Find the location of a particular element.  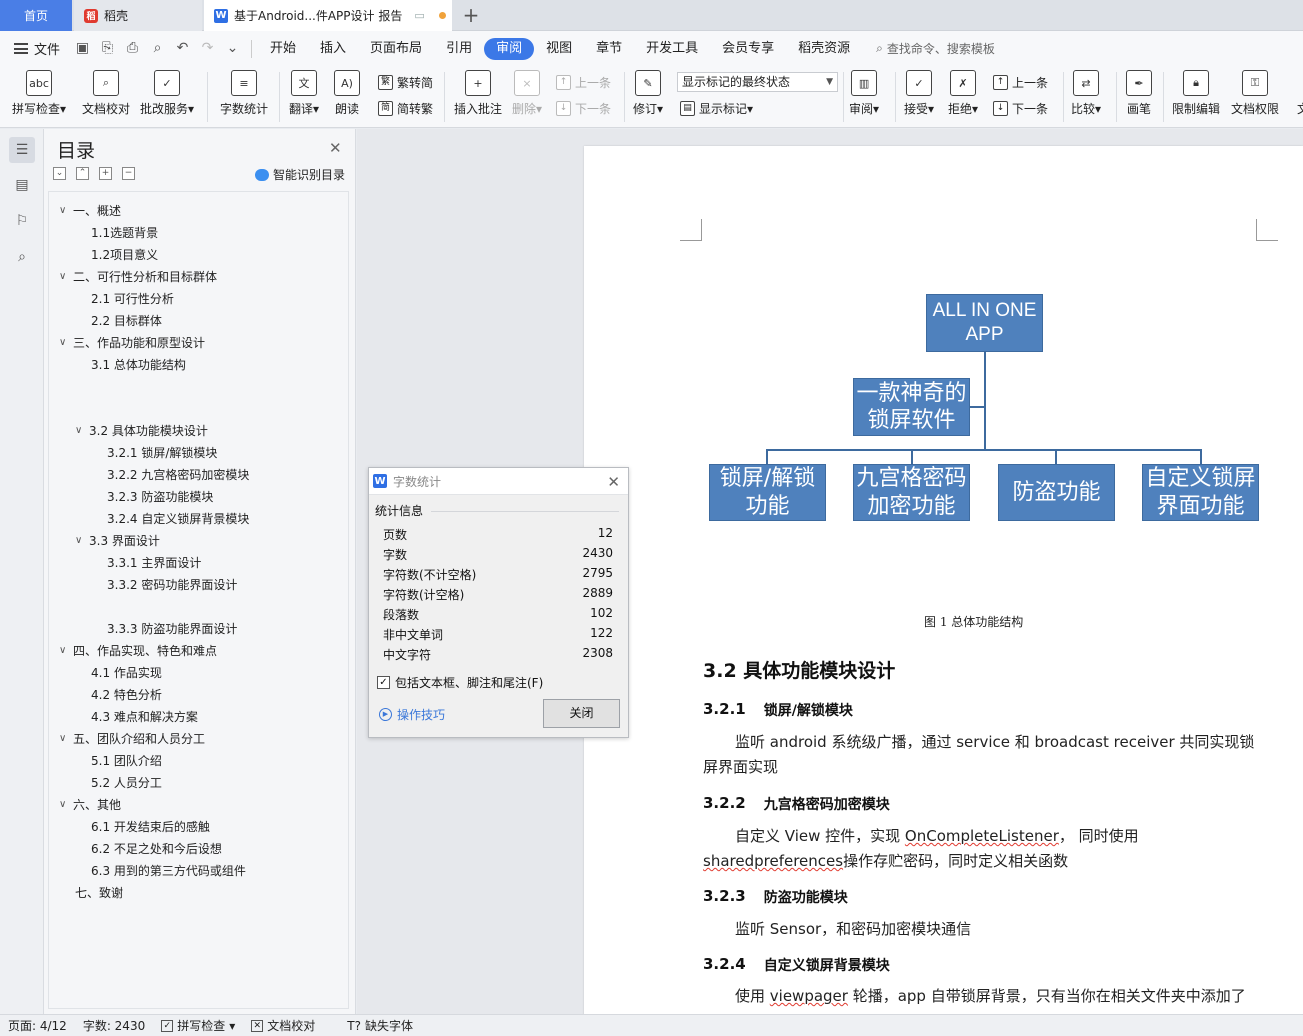

word-count-indicator: 字数: 2430 is located at coordinates (114, 1025).